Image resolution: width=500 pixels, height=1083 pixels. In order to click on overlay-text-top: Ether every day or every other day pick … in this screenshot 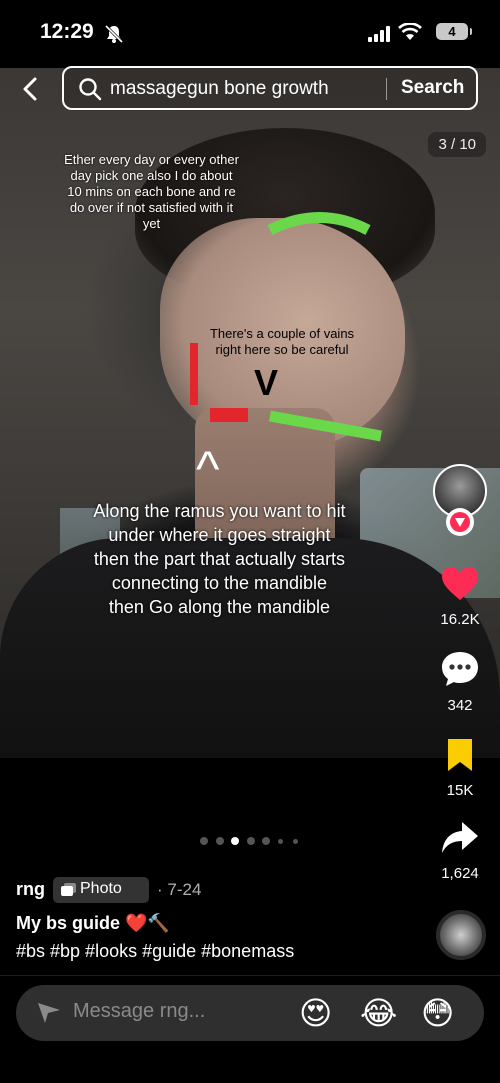, I will do `click(151, 191)`.